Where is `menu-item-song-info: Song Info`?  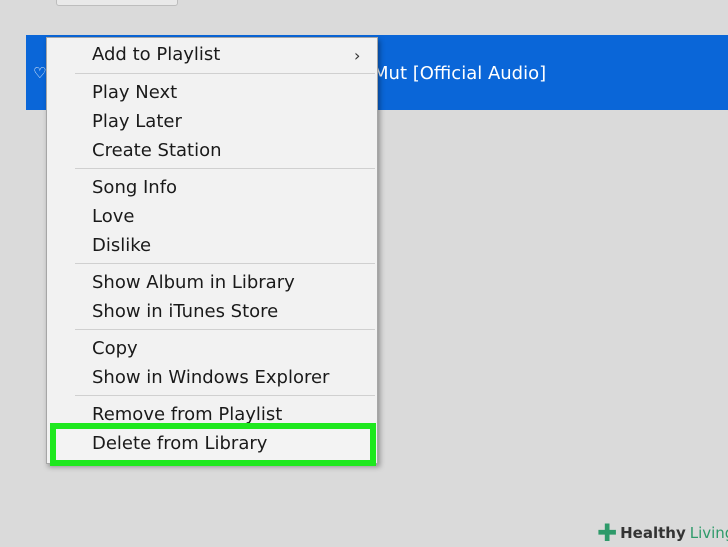
menu-item-song-info: Song Info is located at coordinates (134, 188).